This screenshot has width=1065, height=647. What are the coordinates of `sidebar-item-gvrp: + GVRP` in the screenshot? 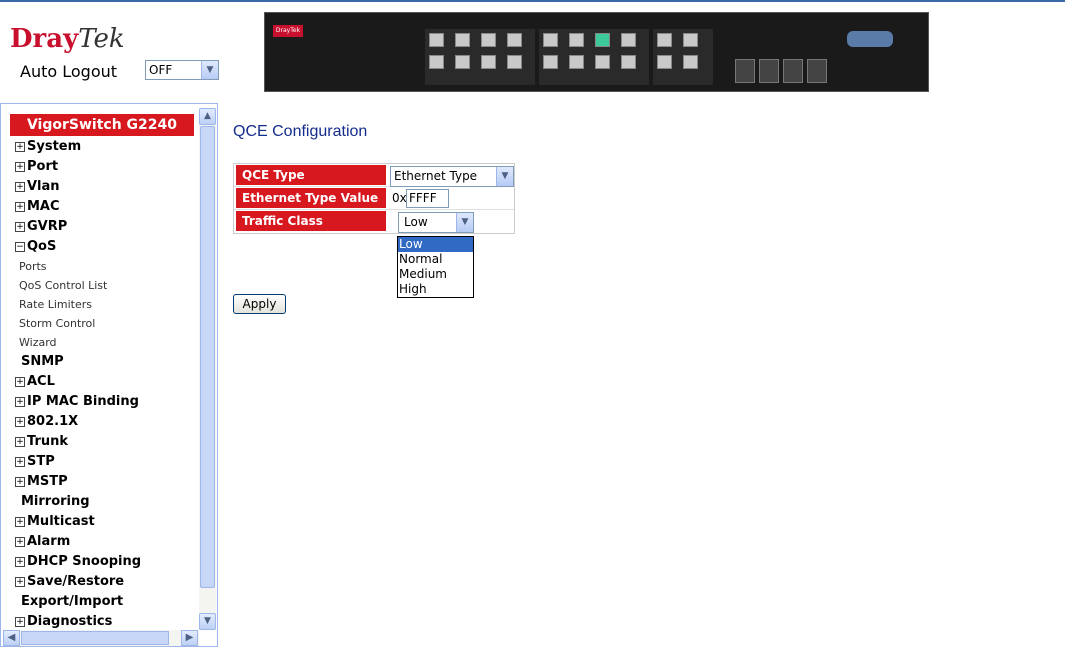 It's located at (105, 227).